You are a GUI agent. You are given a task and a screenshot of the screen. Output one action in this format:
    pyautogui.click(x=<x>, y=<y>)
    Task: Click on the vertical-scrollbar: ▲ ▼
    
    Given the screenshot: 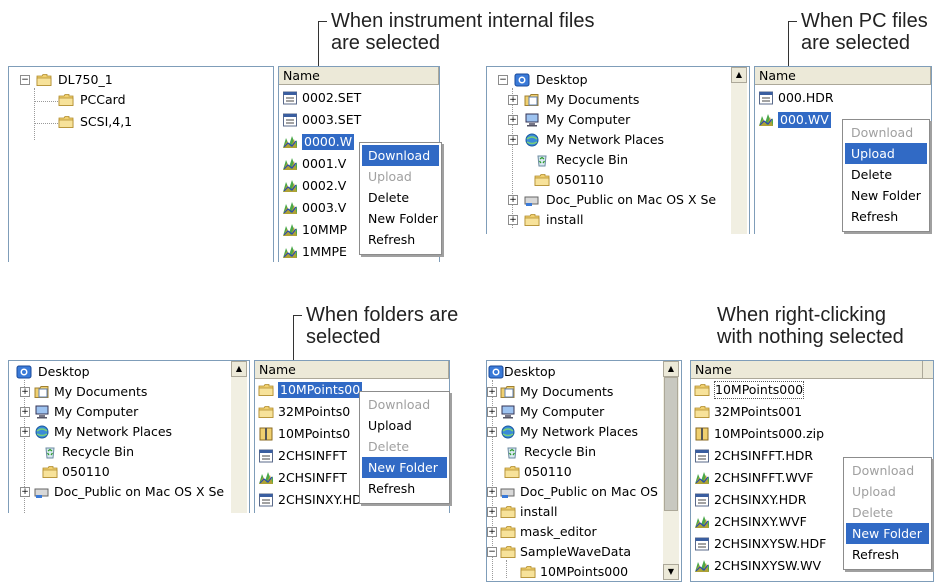 What is the action you would take?
    pyautogui.click(x=671, y=470)
    